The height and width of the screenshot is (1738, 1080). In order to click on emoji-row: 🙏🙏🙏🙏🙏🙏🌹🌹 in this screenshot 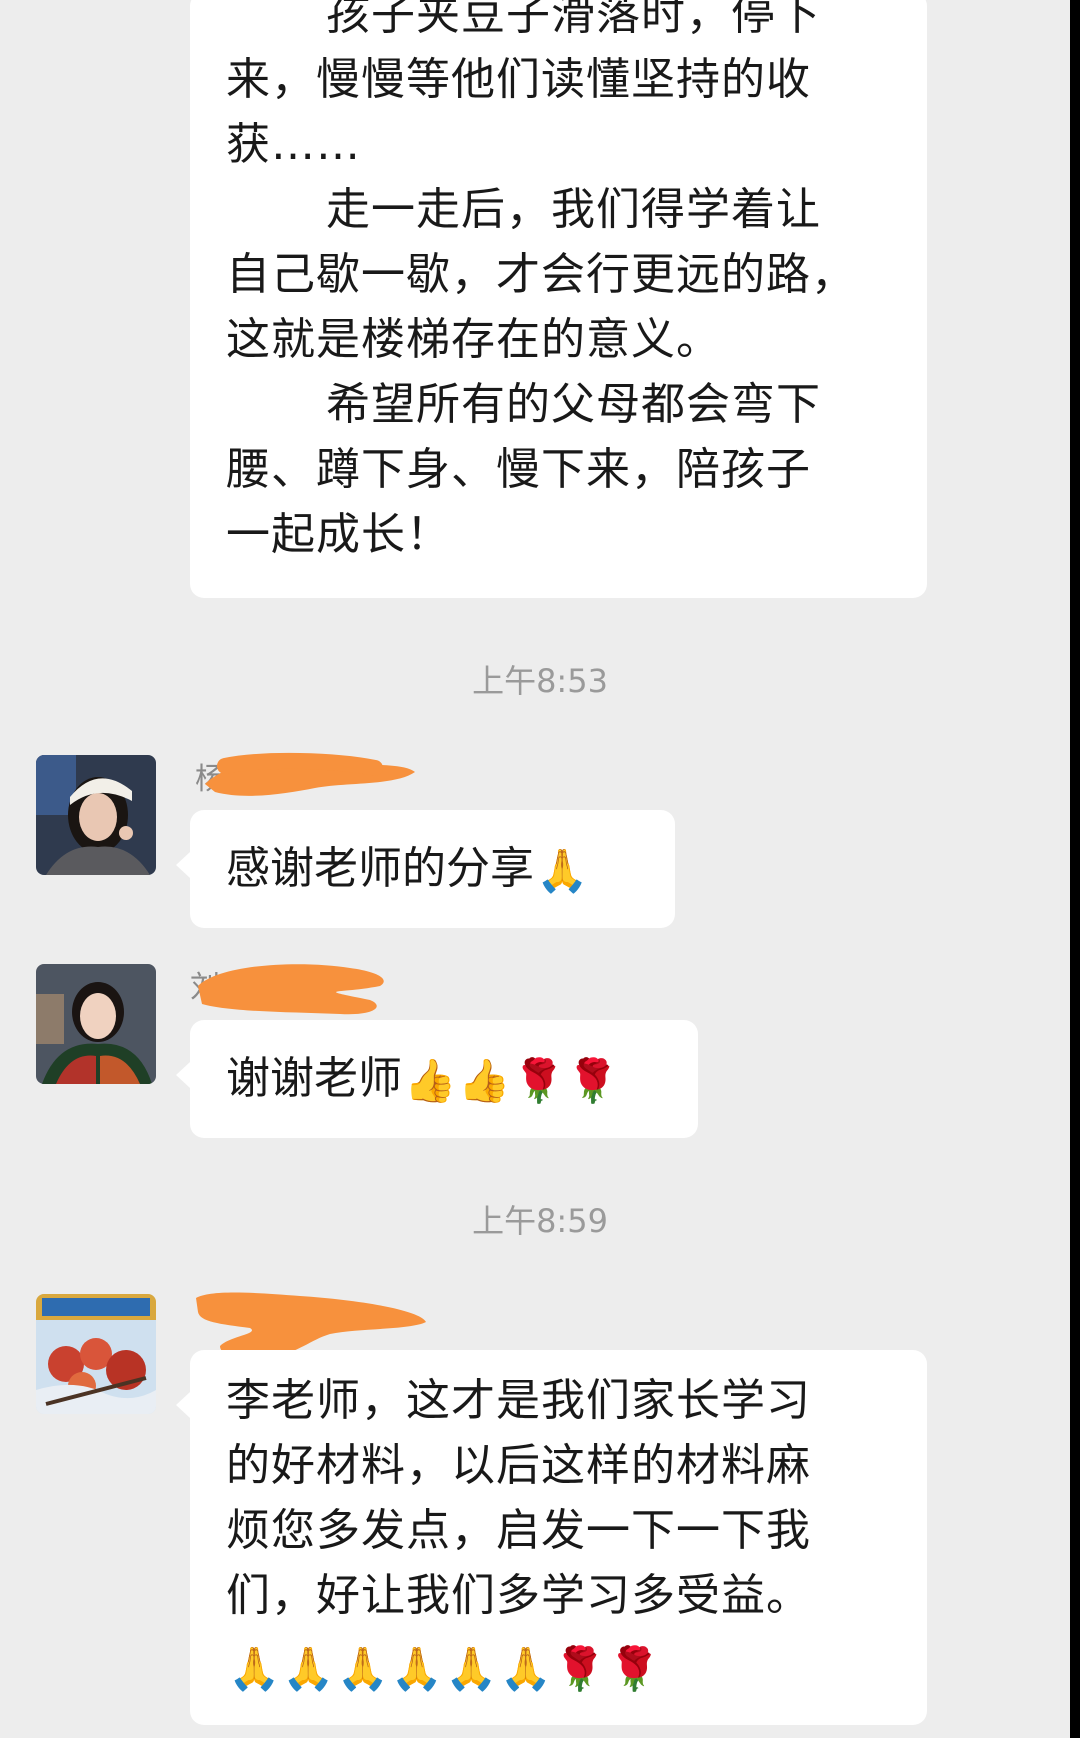, I will do `click(443, 1666)`.